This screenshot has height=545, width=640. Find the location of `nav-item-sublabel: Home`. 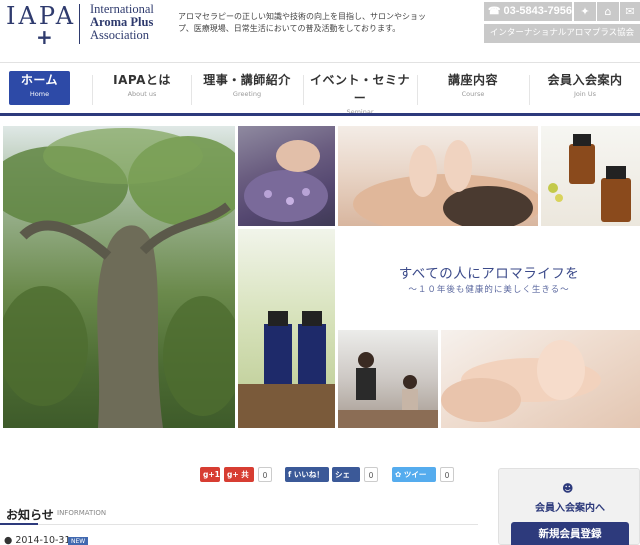

nav-item-sublabel: Home is located at coordinates (39, 94).